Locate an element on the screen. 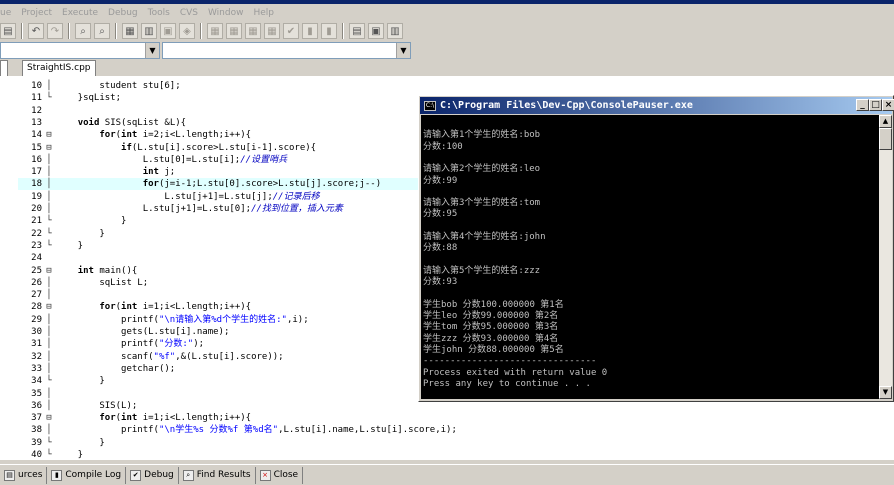 The height and width of the screenshot is (485, 894). code-line: 10 │ student stu[6]; is located at coordinates (456, 86).